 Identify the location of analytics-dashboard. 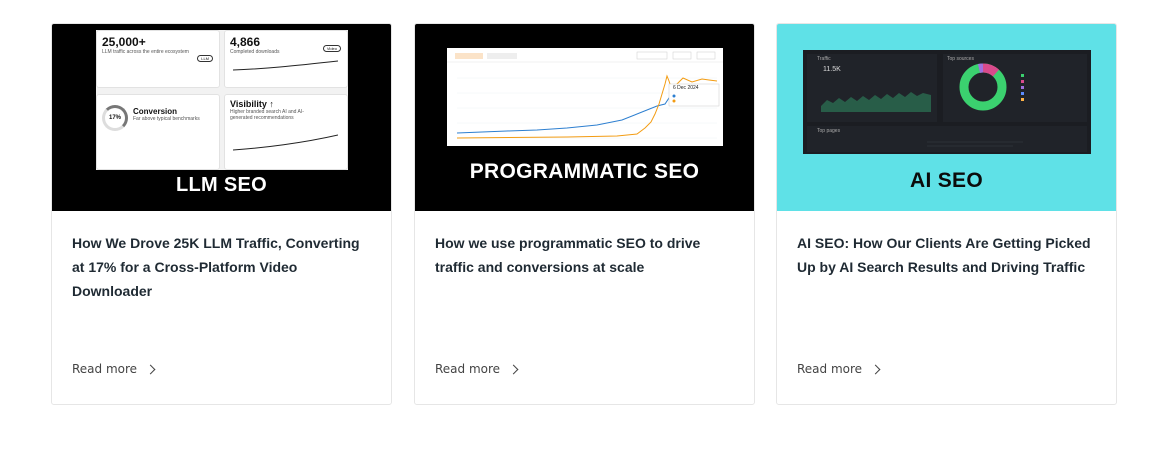
(947, 102).